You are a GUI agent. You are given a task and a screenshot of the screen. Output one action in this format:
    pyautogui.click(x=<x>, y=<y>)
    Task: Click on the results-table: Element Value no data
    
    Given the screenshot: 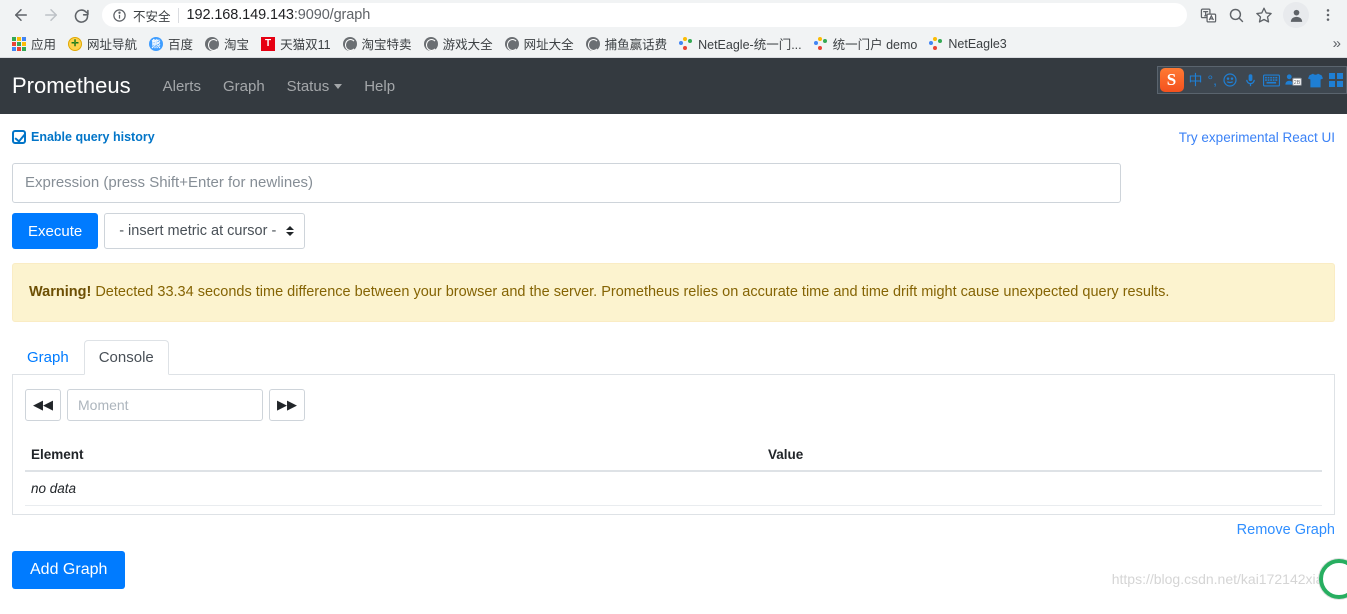 What is the action you would take?
    pyautogui.click(x=673, y=474)
    